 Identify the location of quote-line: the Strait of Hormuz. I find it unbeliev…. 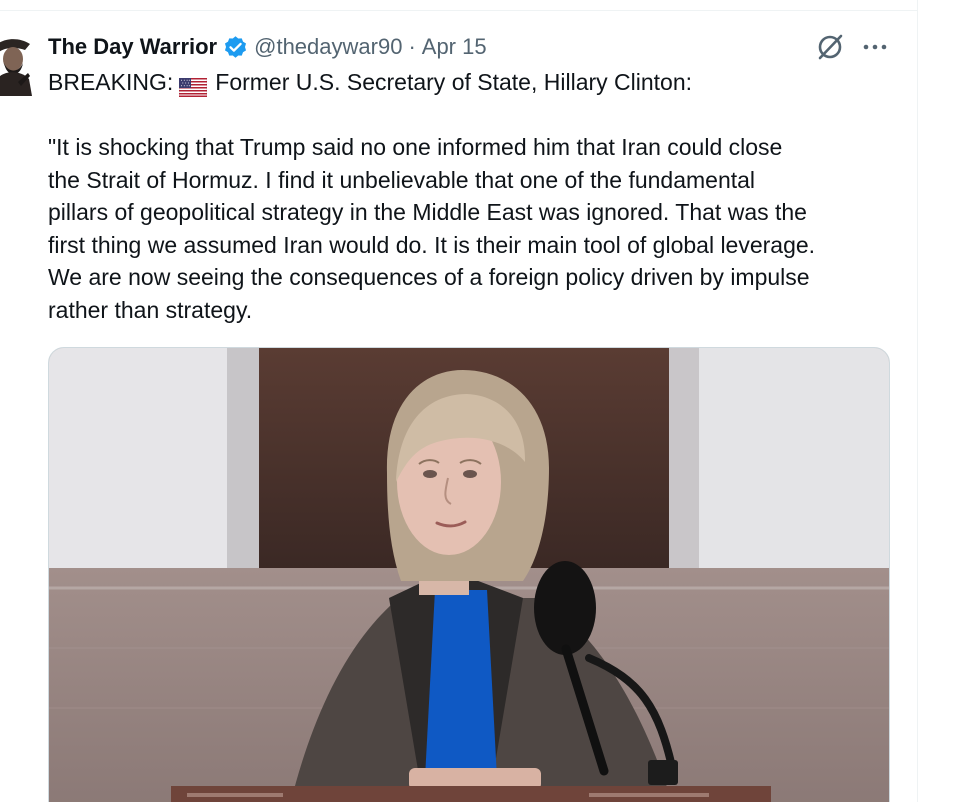
(402, 179).